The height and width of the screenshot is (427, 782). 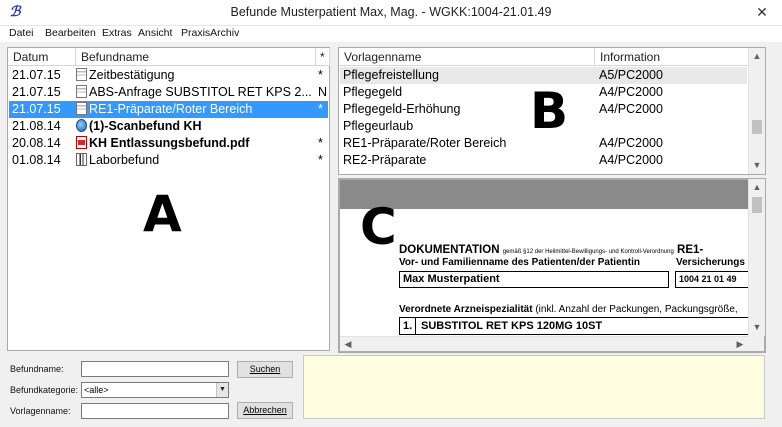 I want to click on befundname-input, so click(x=155, y=369).